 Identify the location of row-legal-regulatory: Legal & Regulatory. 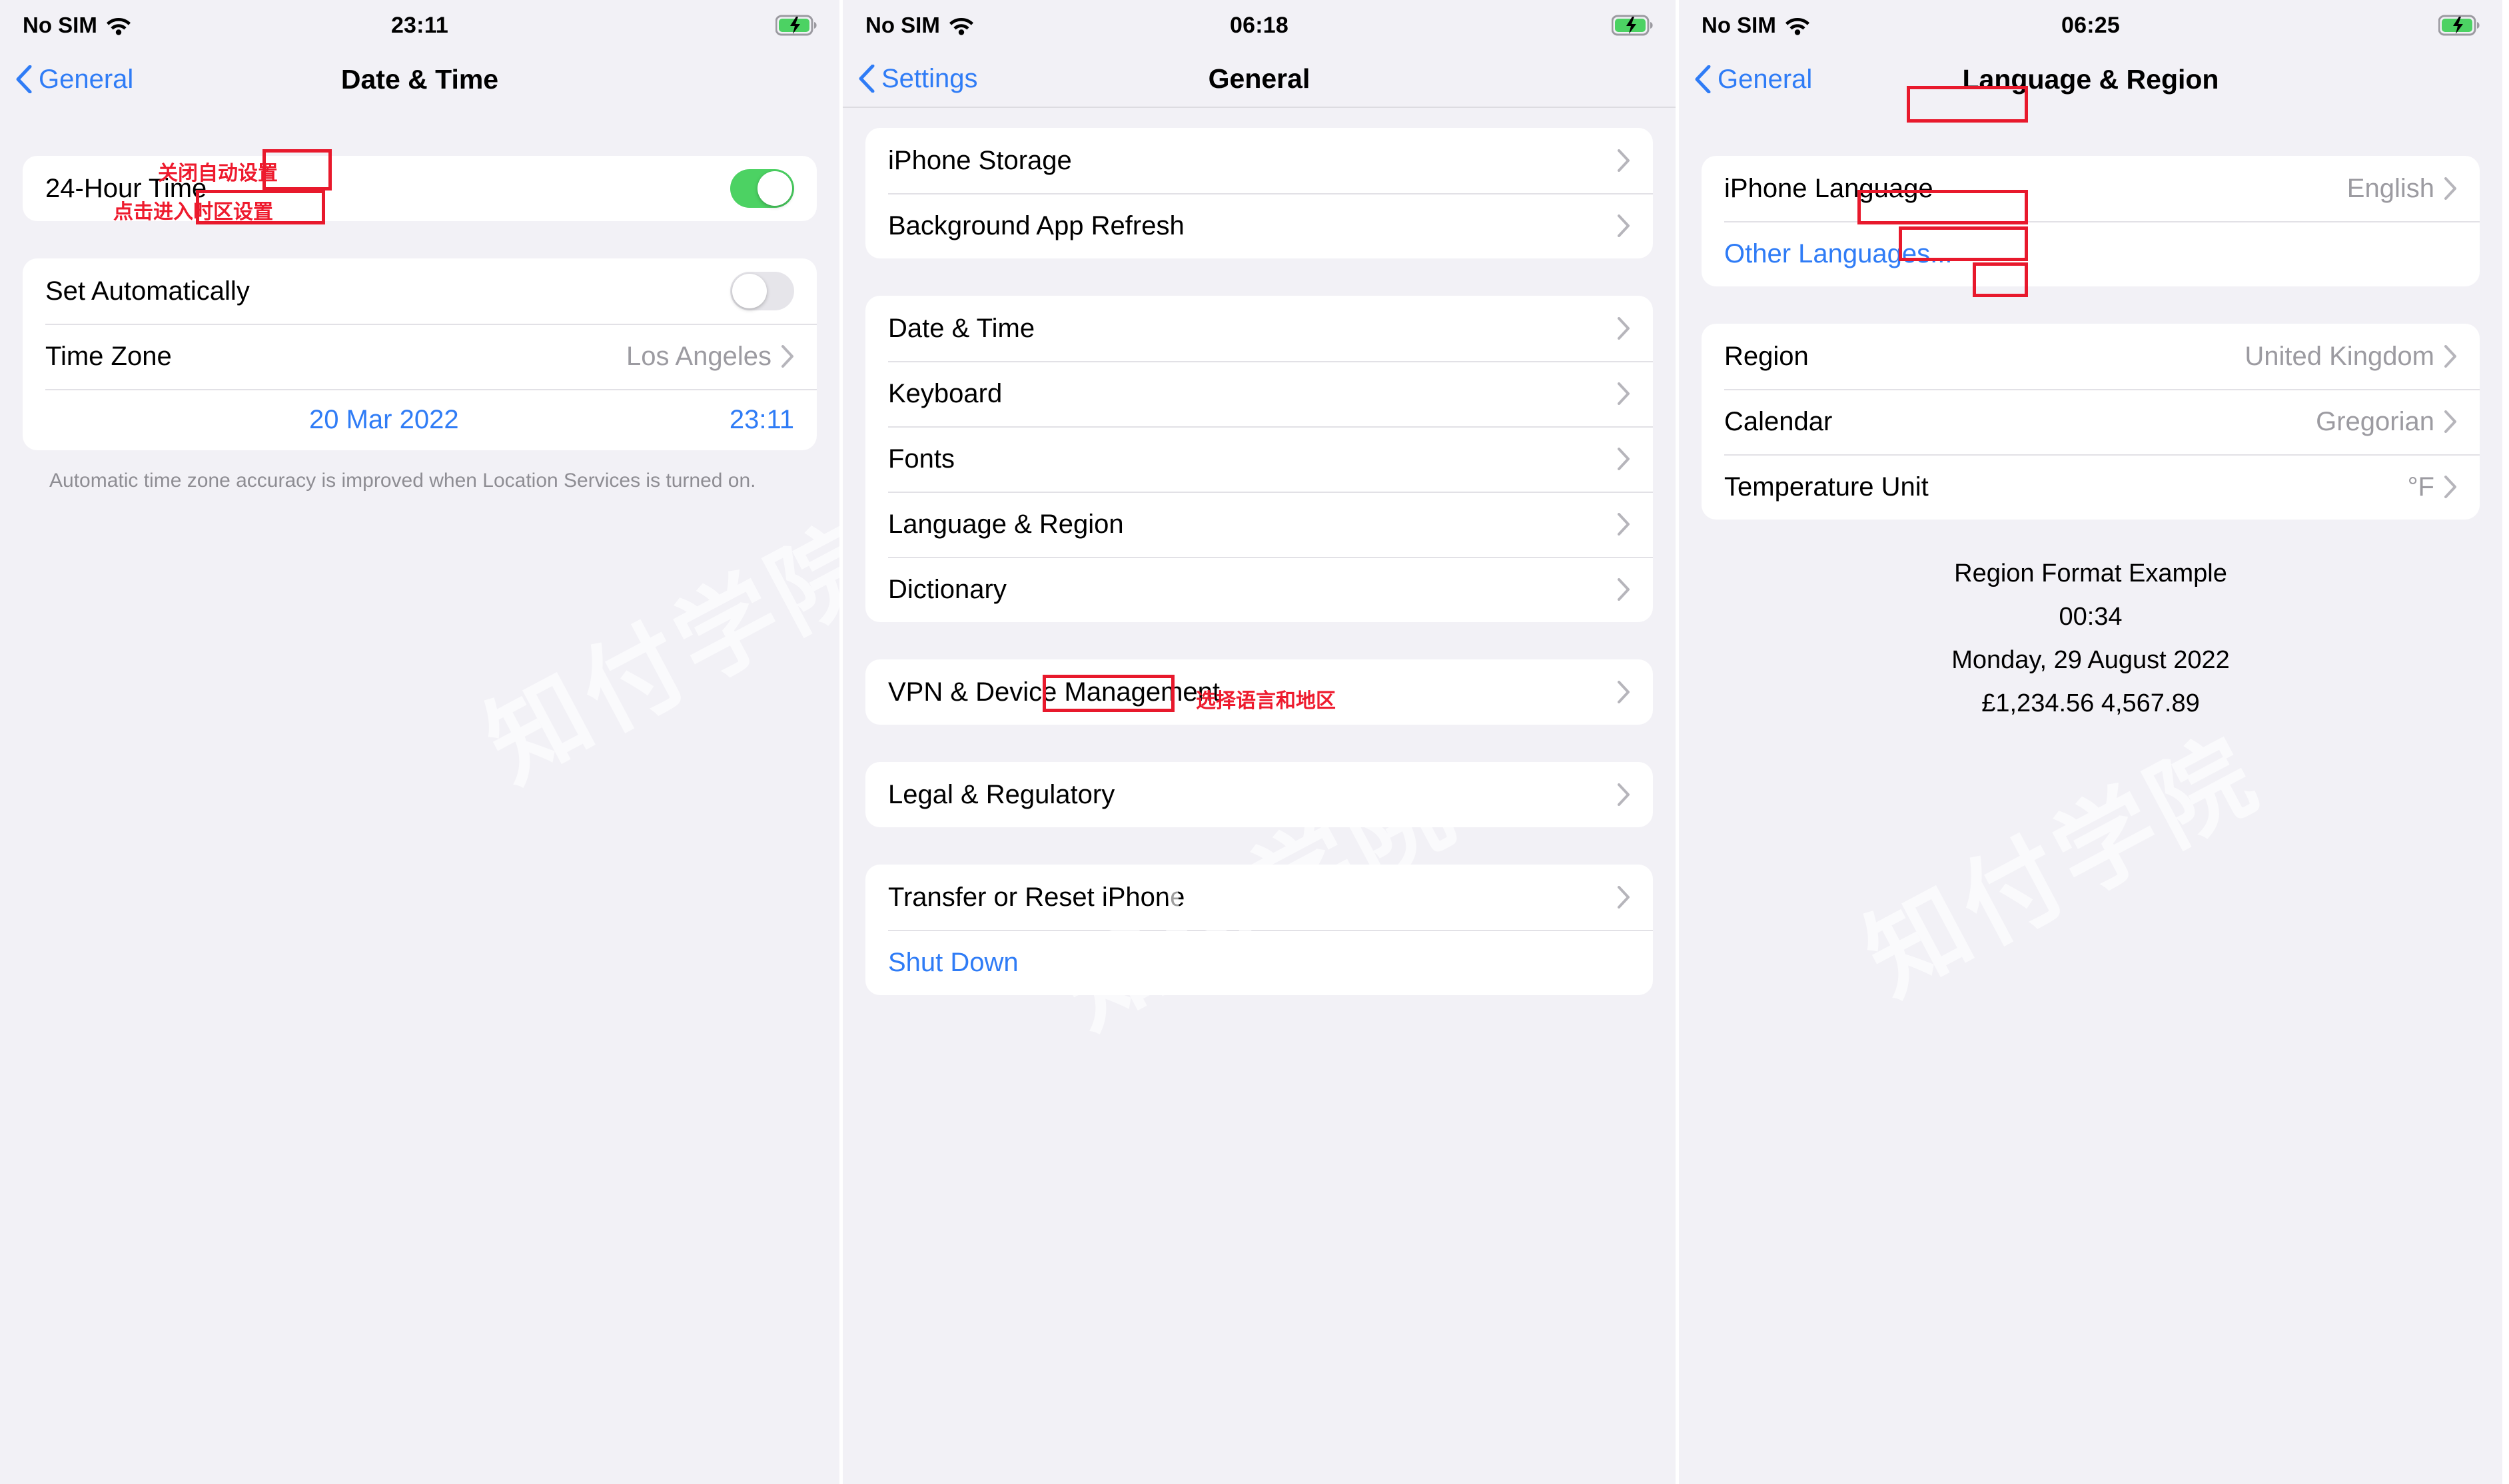
(1259, 794).